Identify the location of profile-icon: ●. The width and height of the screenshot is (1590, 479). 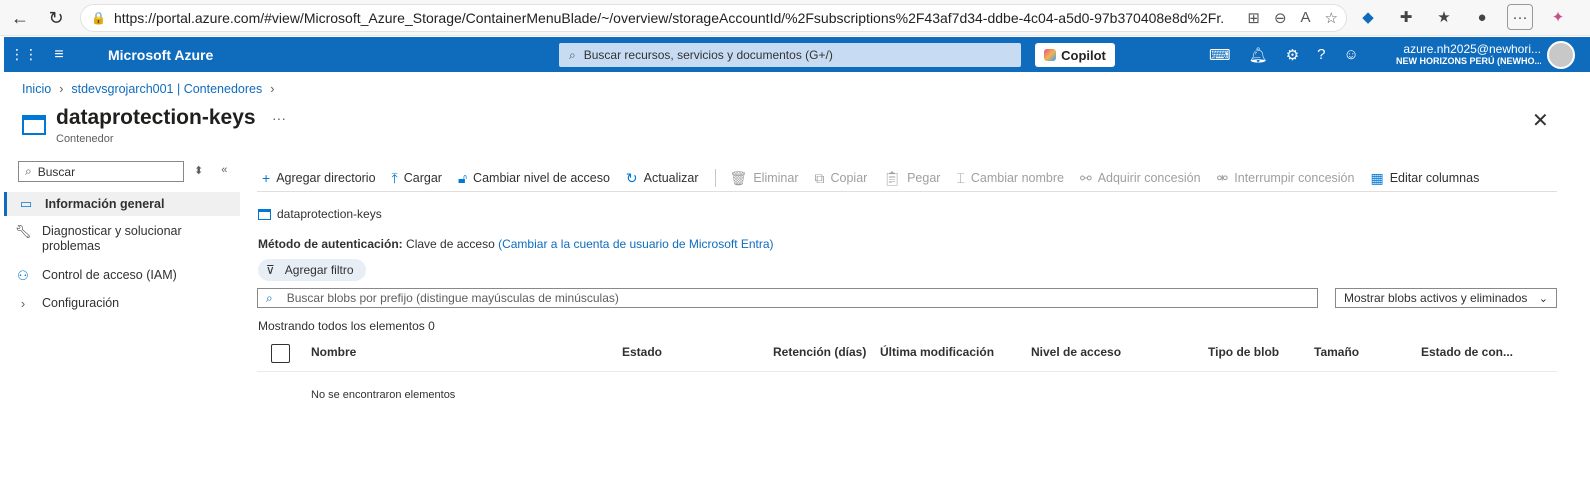
(1482, 17).